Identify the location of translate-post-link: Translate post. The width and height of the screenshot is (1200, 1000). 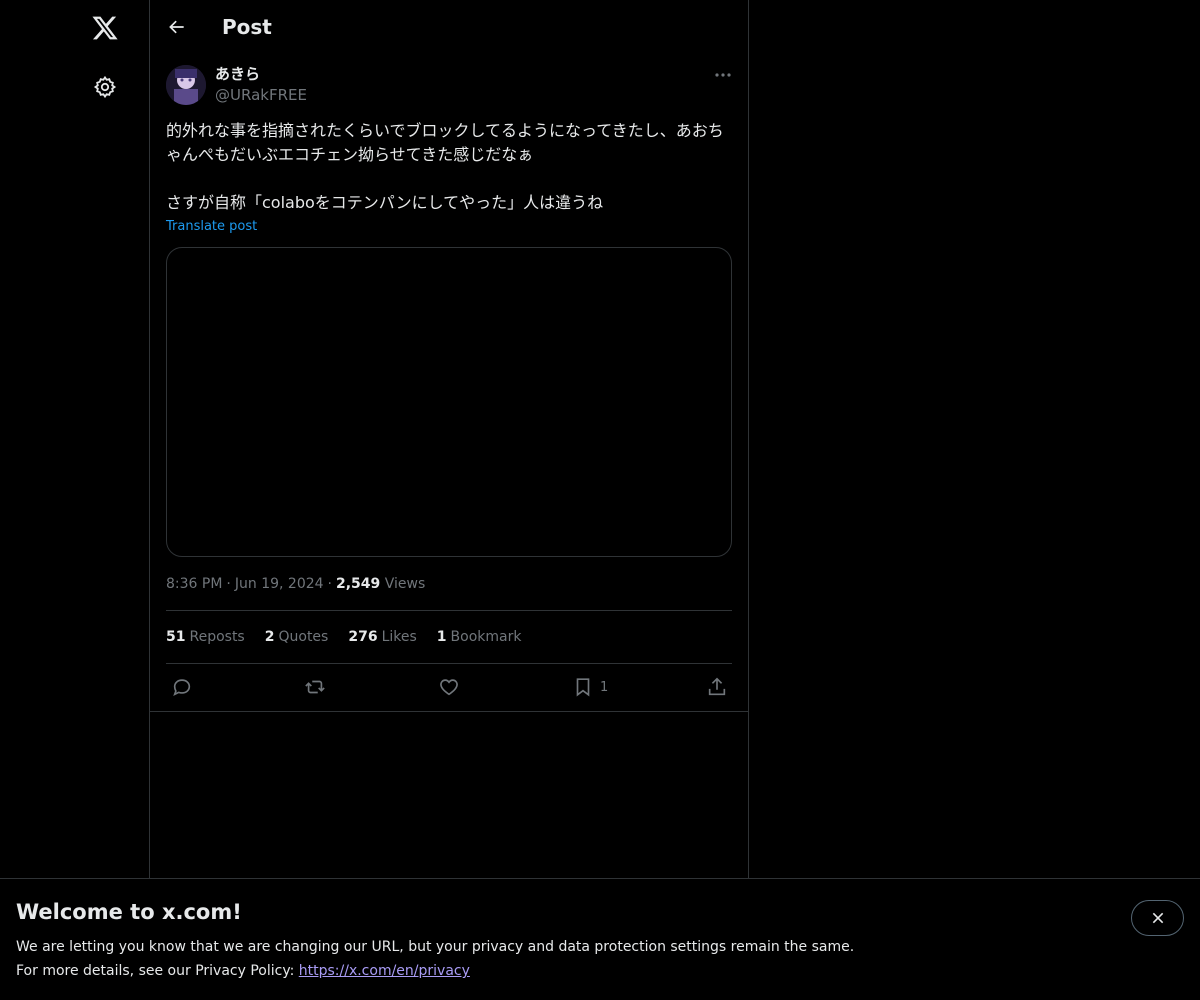
(211, 227).